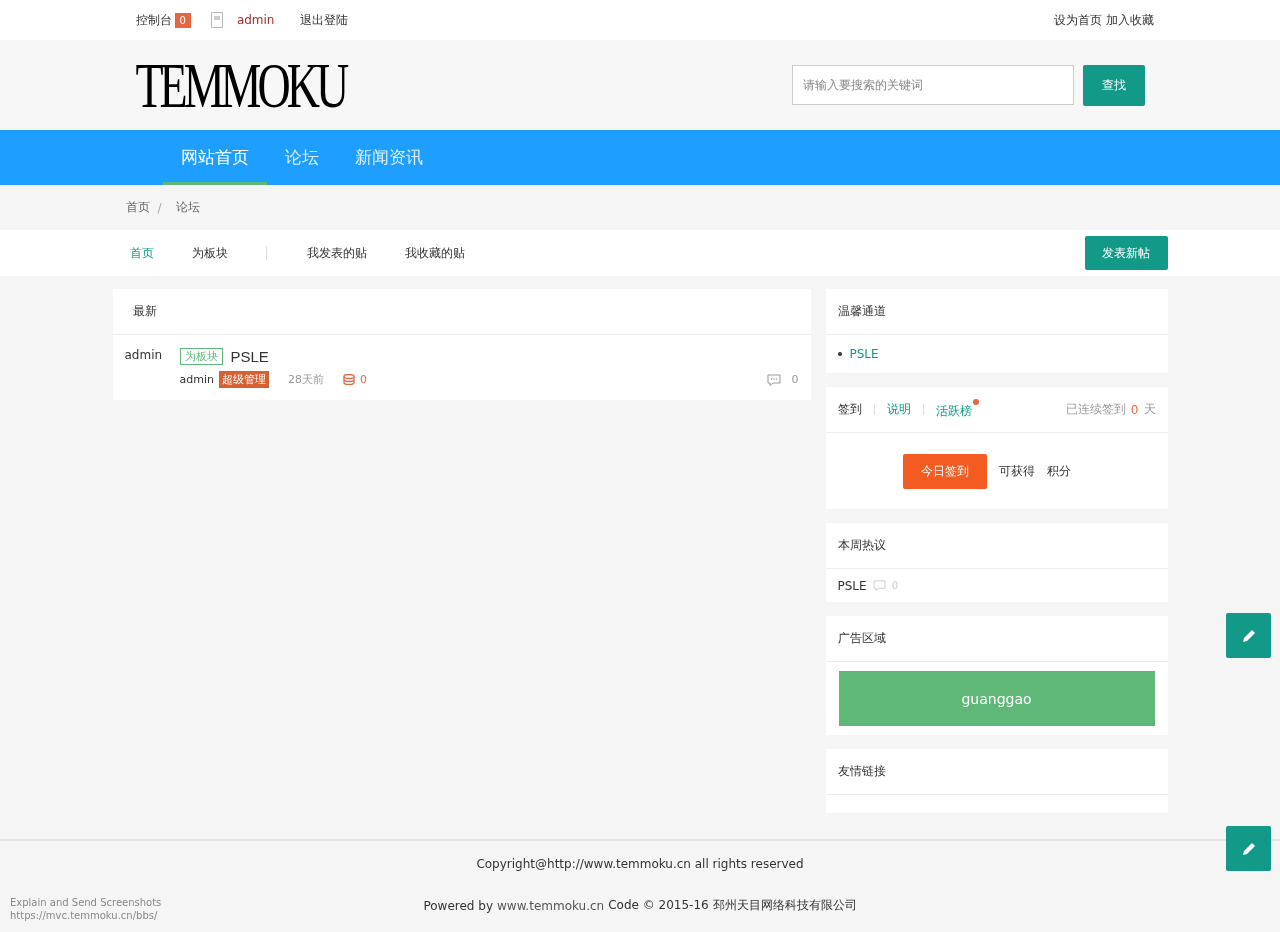  I want to click on forum-tab: 我发表的贴, so click(336, 253).